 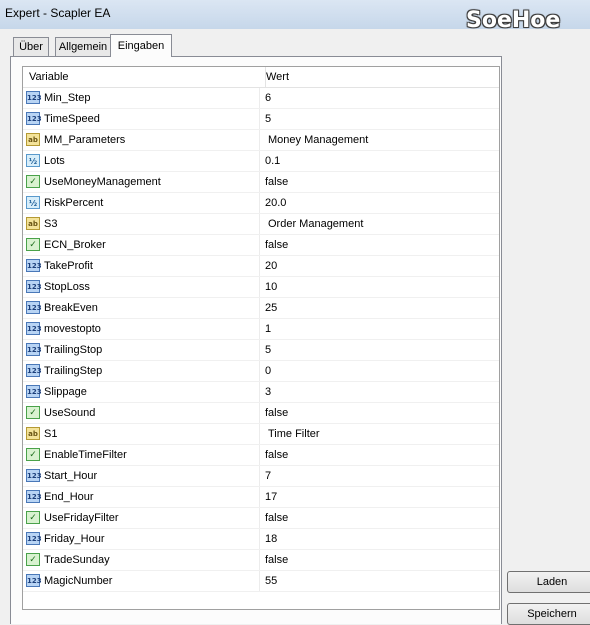 I want to click on table-row: ab MM_Parameters Money Management, so click(x=261, y=140).